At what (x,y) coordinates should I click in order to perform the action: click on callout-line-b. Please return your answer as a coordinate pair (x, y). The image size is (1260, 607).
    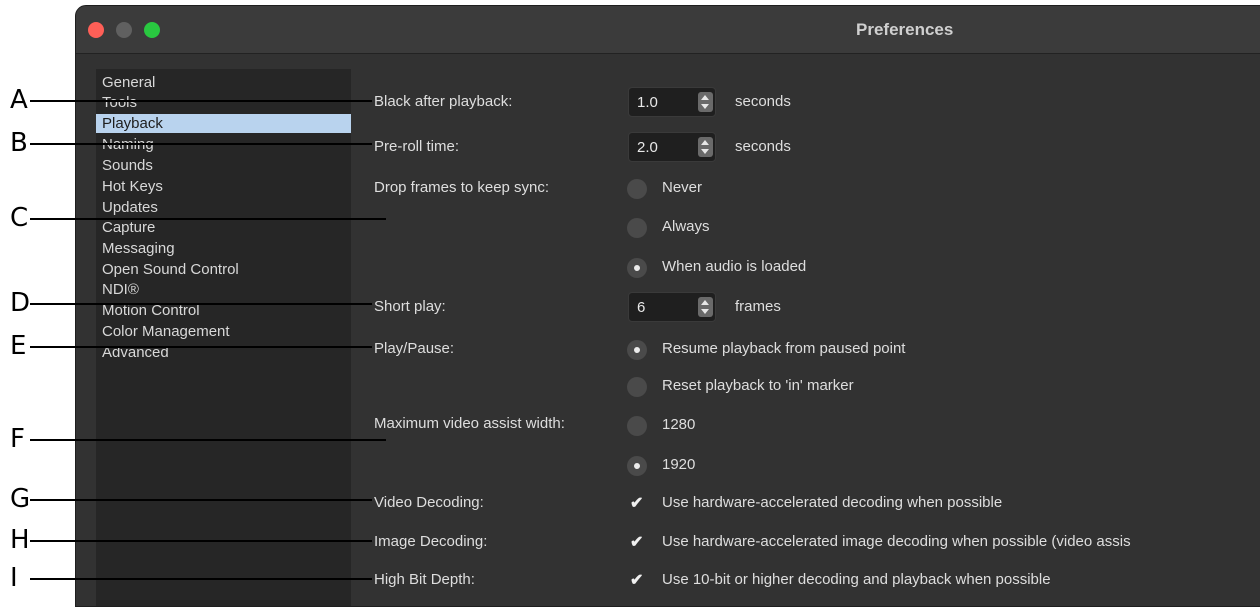
    Looking at the image, I should click on (201, 144).